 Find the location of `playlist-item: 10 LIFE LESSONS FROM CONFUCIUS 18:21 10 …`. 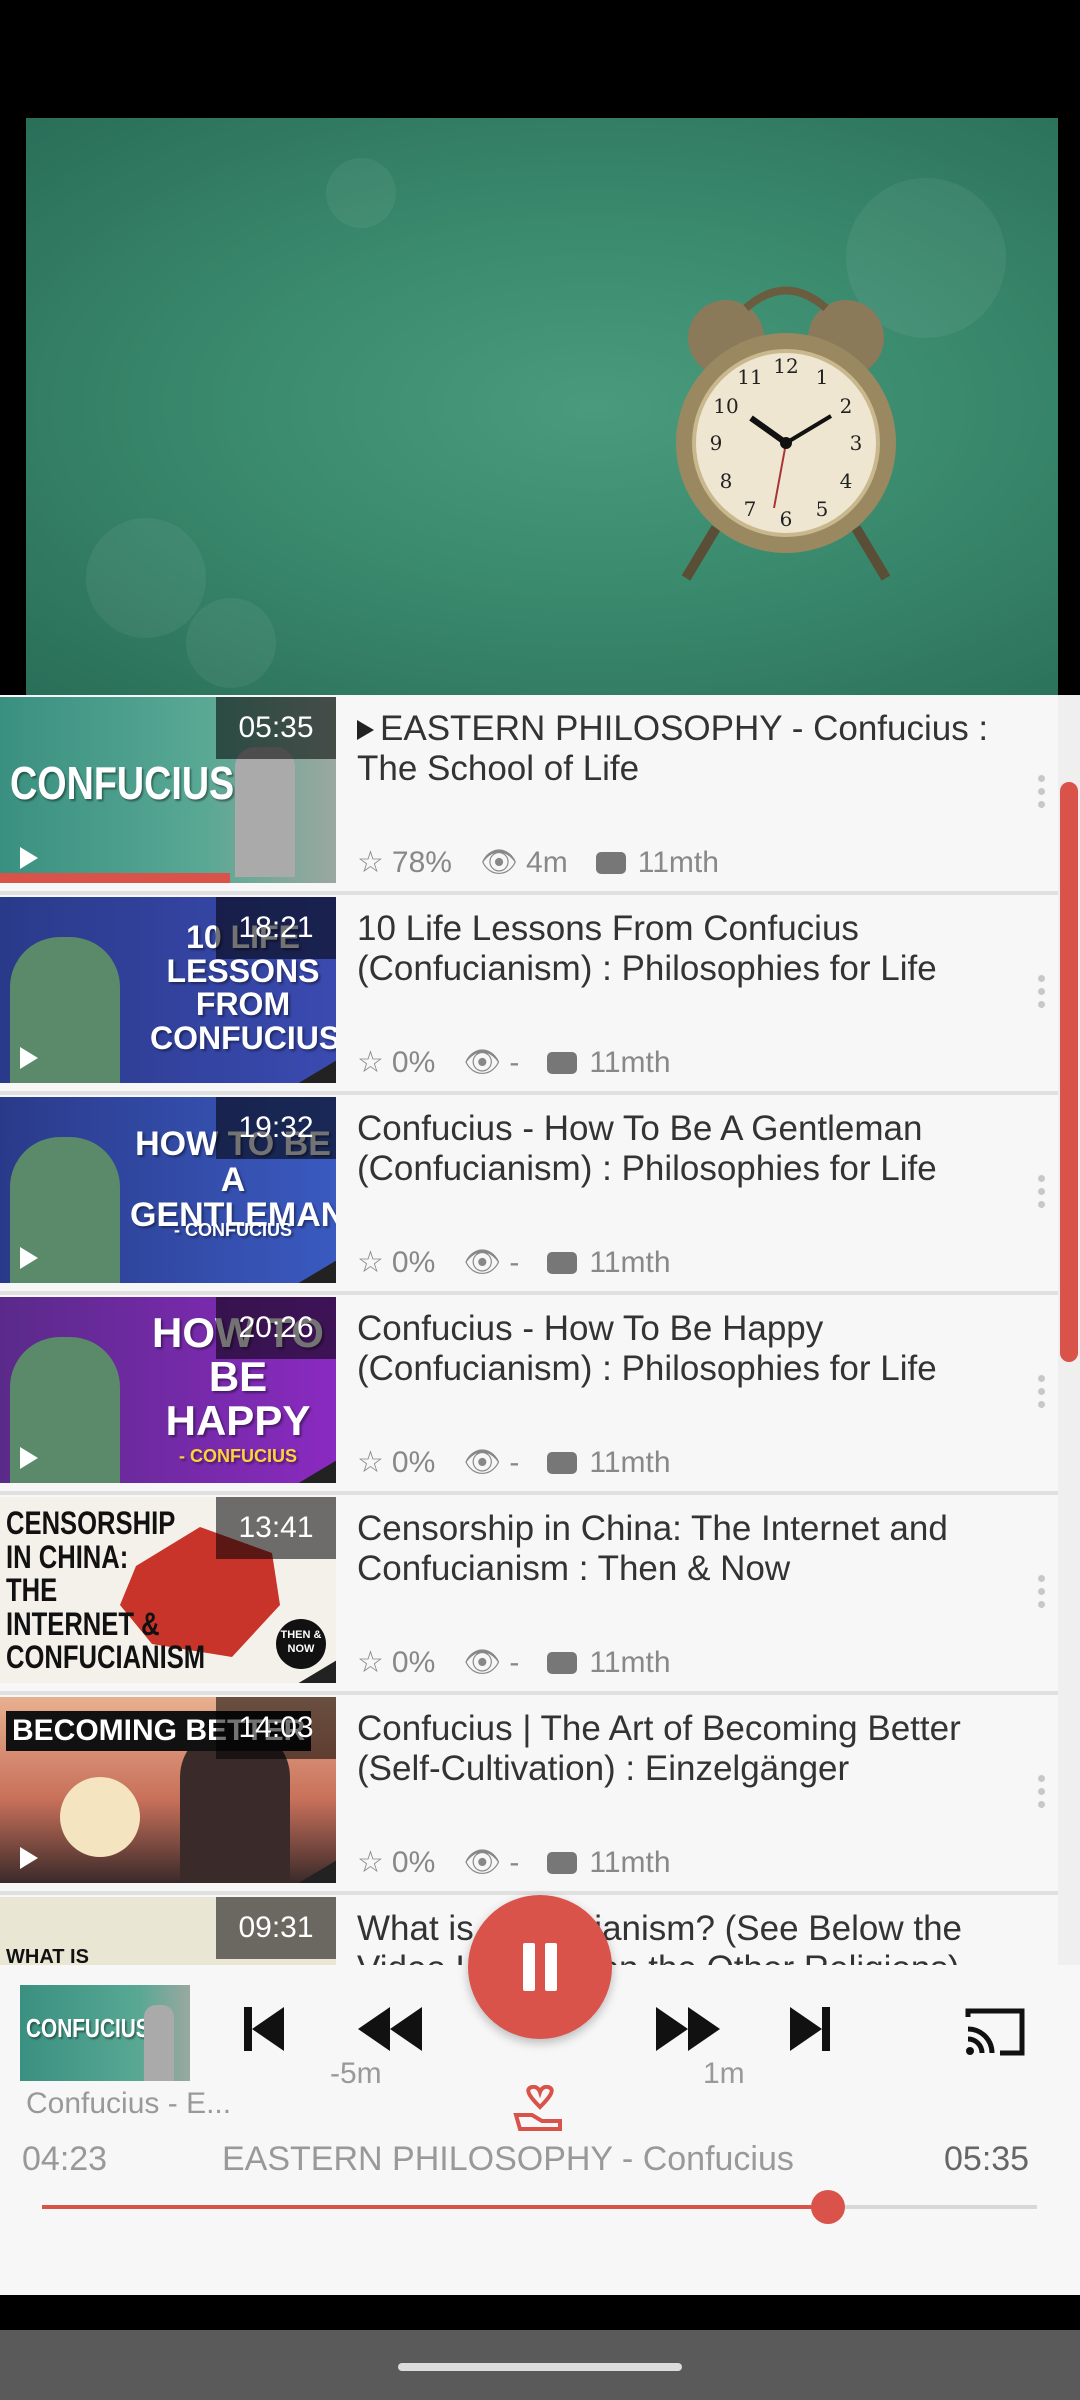

playlist-item: 10 LIFE LESSONS FROM CONFUCIUS 18:21 10 … is located at coordinates (529, 995).